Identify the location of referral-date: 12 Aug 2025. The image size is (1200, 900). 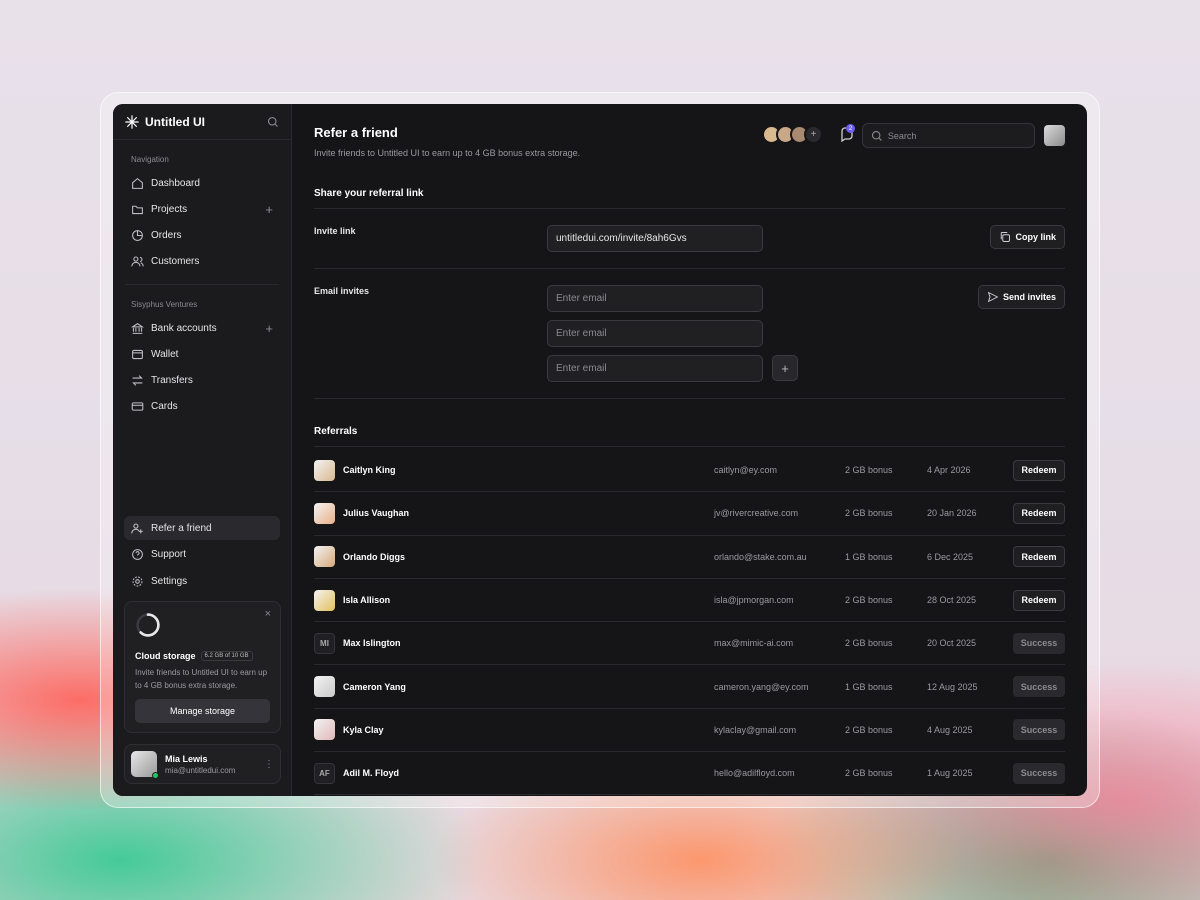
(952, 686).